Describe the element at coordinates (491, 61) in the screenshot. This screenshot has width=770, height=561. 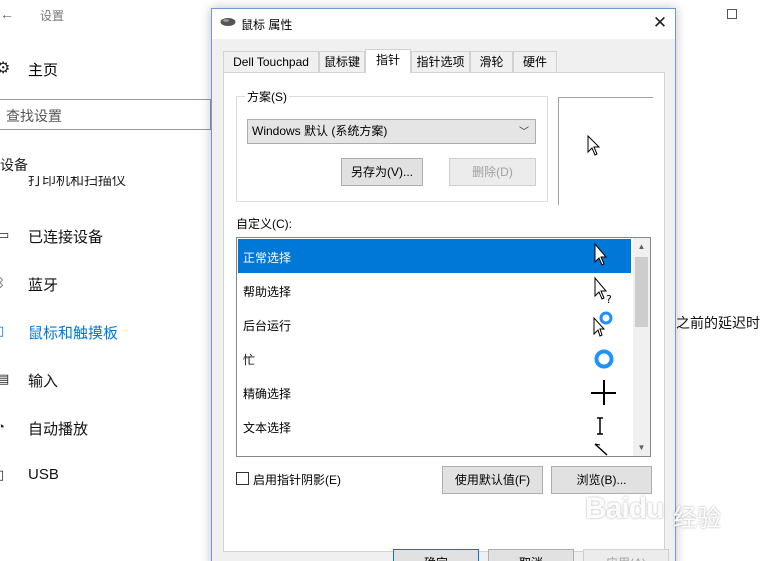
I see `tab-wheel: 滑轮` at that location.